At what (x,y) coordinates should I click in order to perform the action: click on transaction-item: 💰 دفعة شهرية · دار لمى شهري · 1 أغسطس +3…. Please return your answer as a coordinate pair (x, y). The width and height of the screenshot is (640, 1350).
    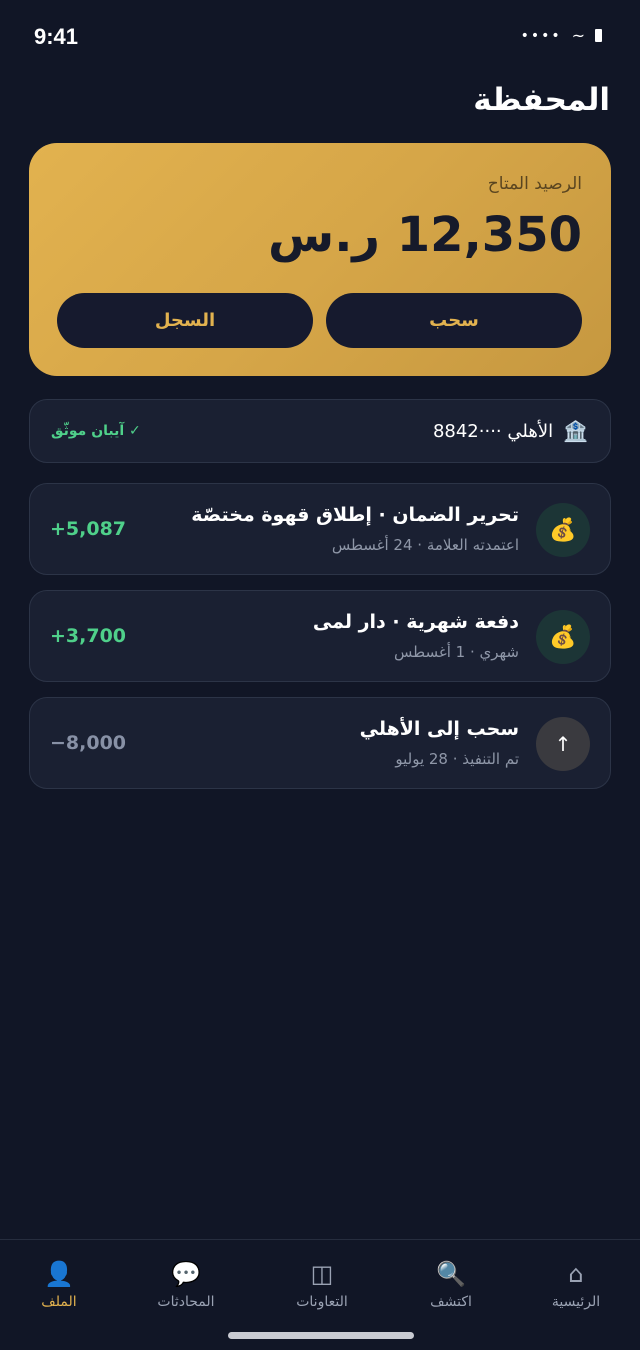
    Looking at the image, I should click on (320, 636).